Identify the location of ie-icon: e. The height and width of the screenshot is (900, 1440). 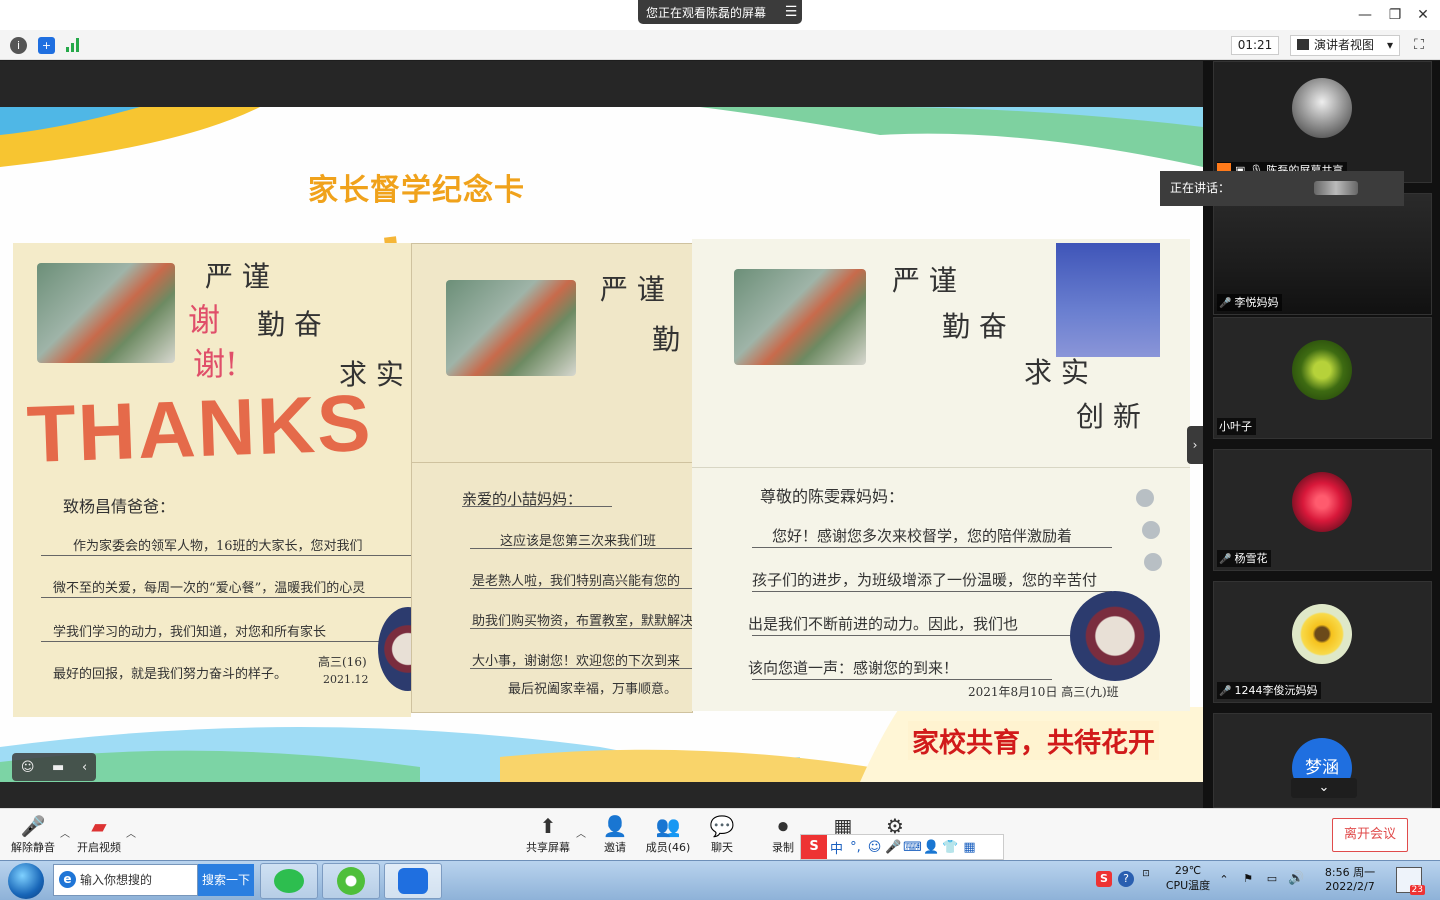
(67, 879).